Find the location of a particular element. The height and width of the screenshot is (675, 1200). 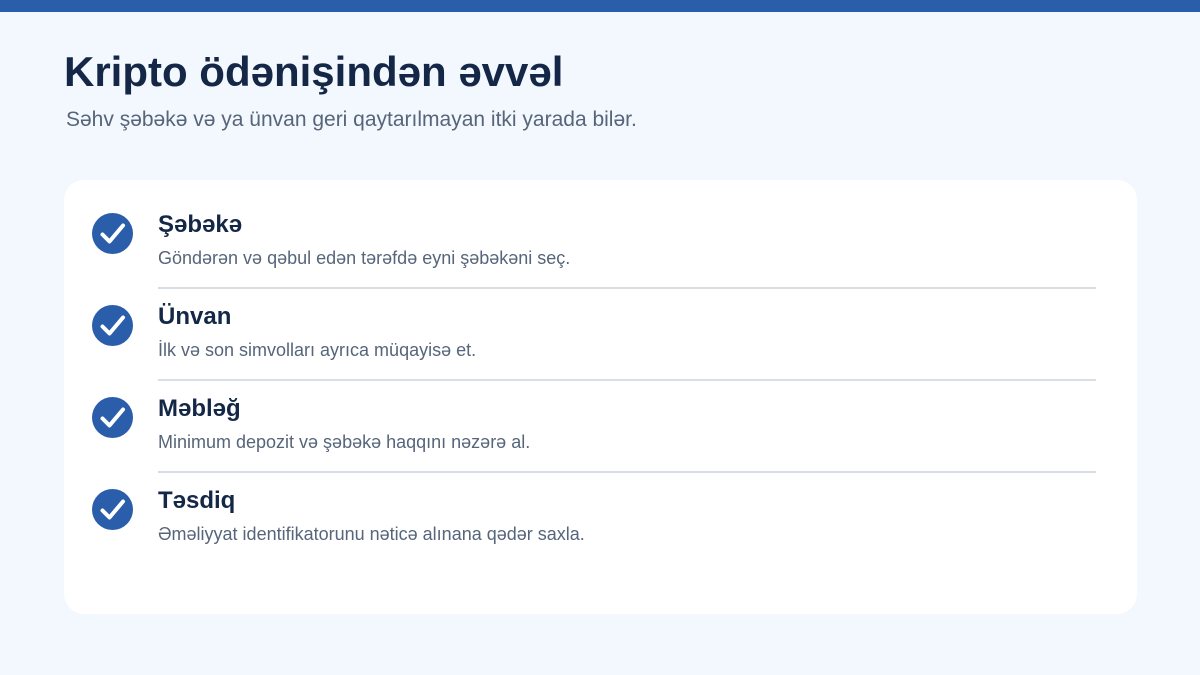

top-accent-bar is located at coordinates (600, 6).